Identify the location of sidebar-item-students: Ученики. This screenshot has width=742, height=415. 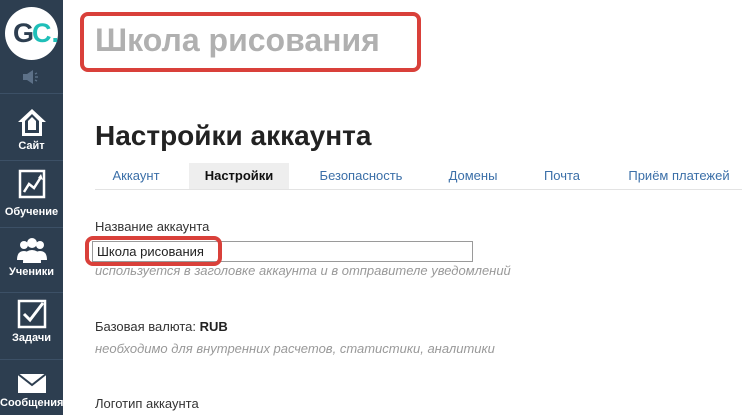
(31, 261).